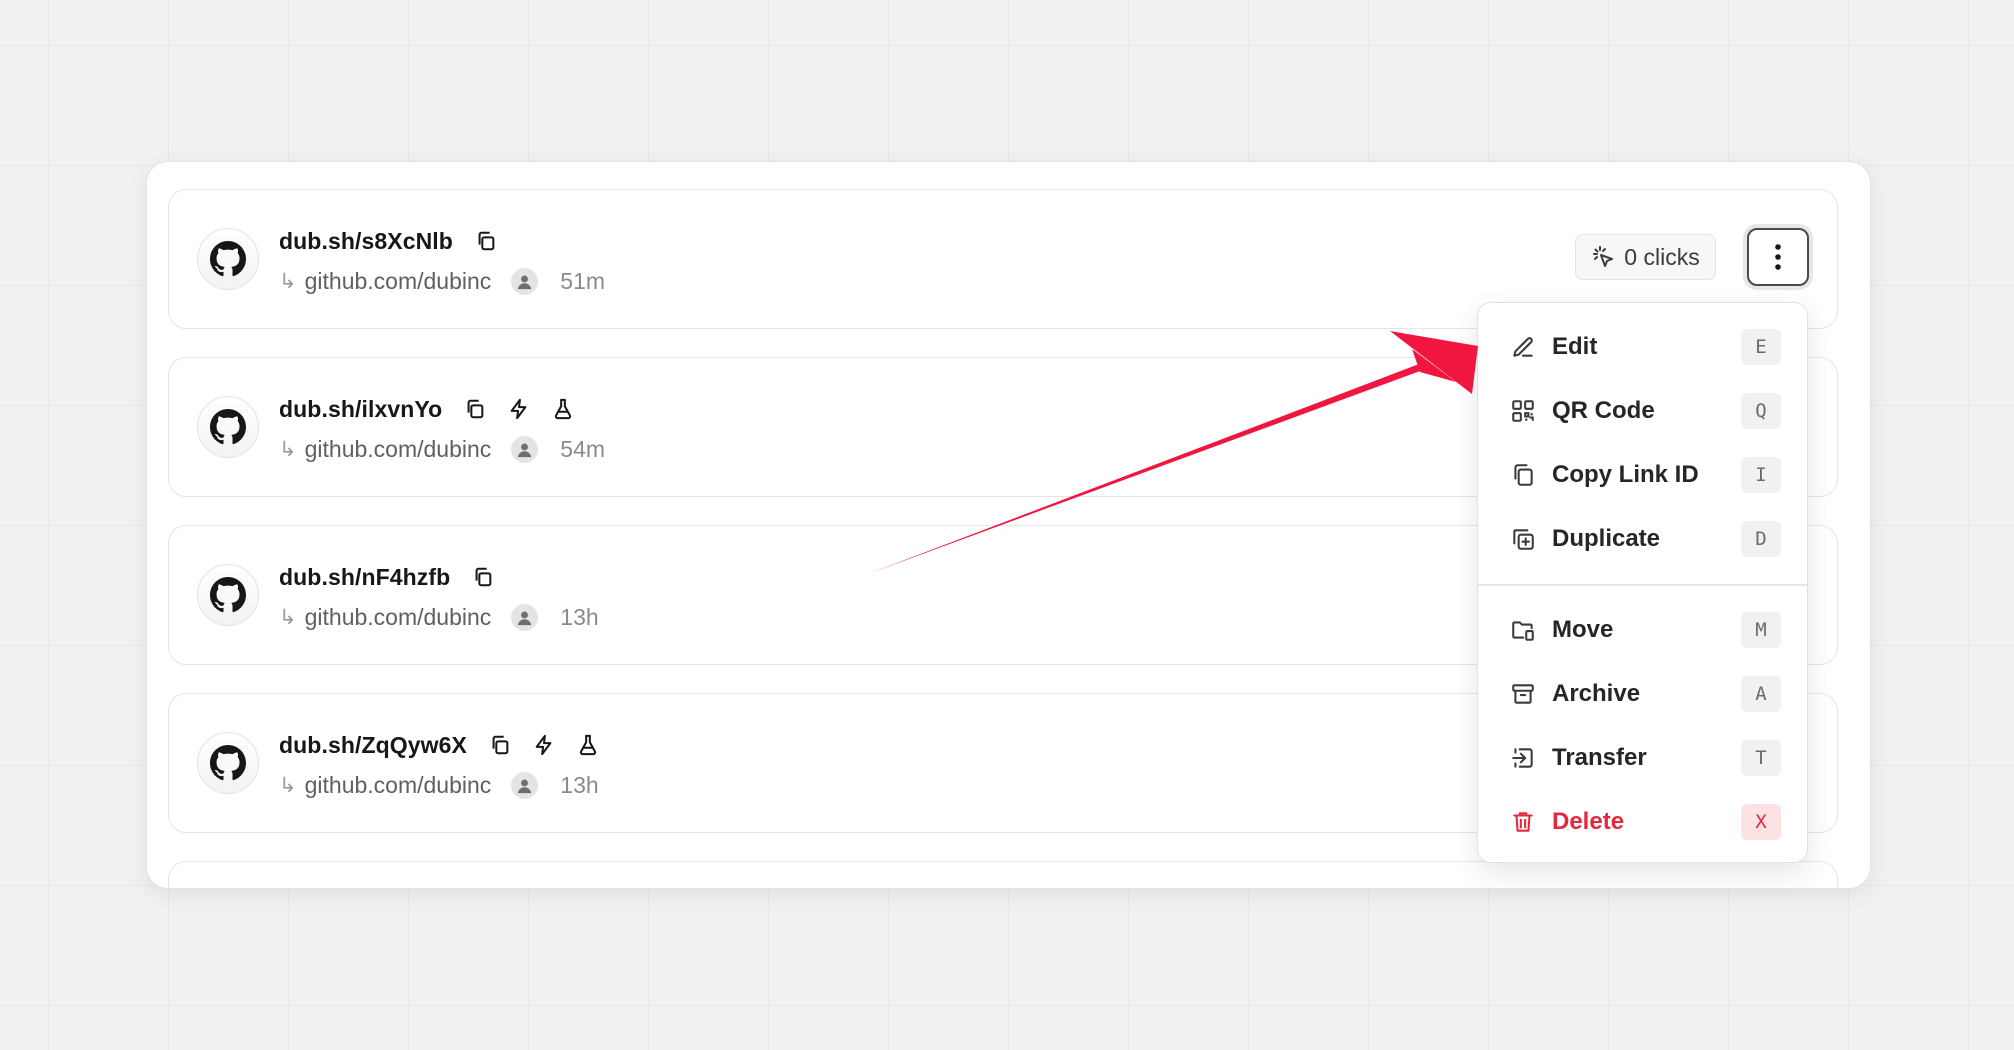 The height and width of the screenshot is (1050, 2014). I want to click on shortcut-key: E, so click(1761, 347).